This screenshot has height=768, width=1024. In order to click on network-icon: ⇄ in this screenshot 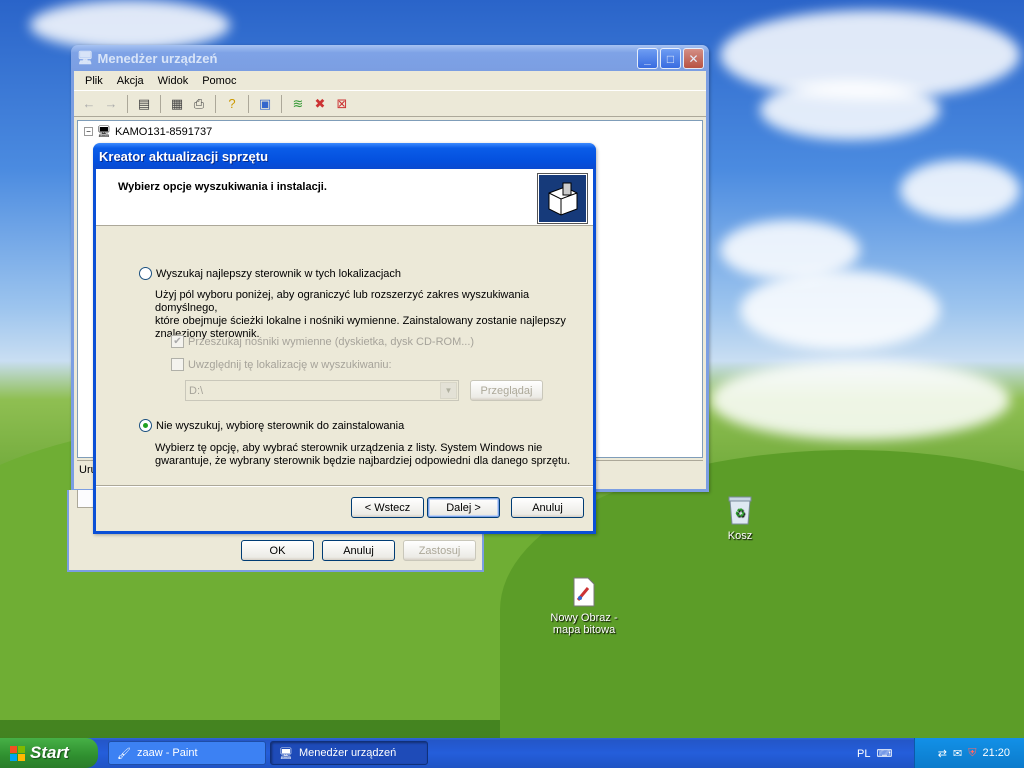, I will do `click(942, 753)`.